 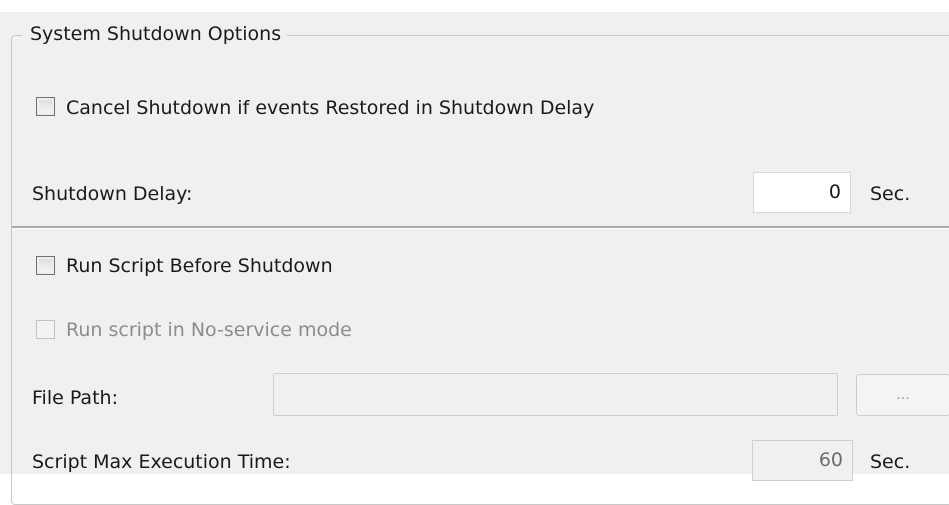 I want to click on top-strip, so click(x=474, y=6).